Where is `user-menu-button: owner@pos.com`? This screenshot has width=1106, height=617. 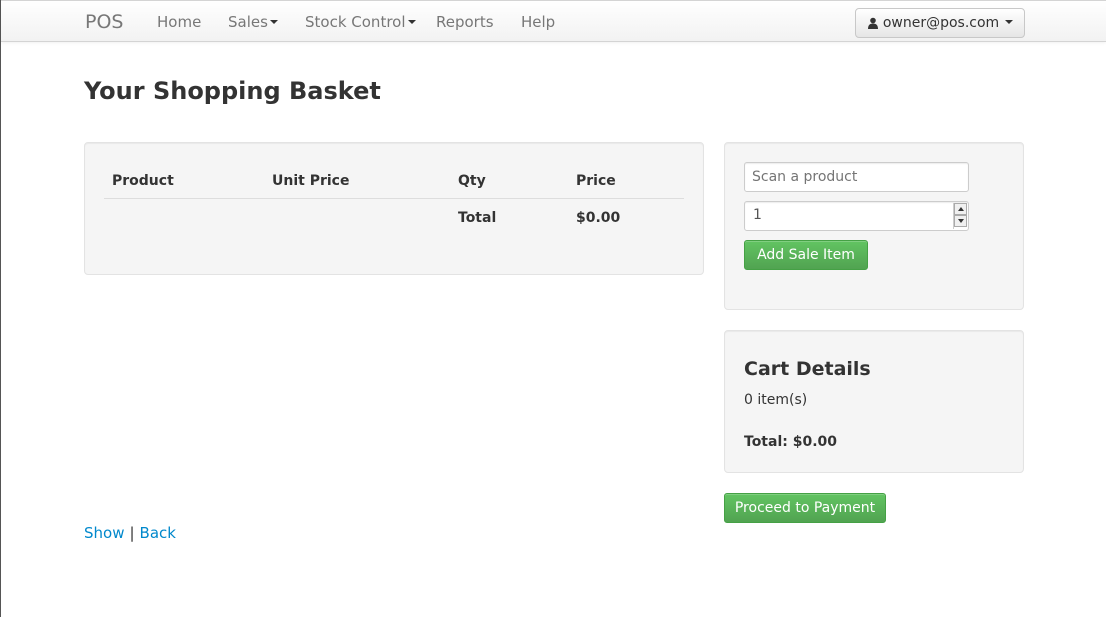
user-menu-button: owner@pos.com is located at coordinates (940, 23).